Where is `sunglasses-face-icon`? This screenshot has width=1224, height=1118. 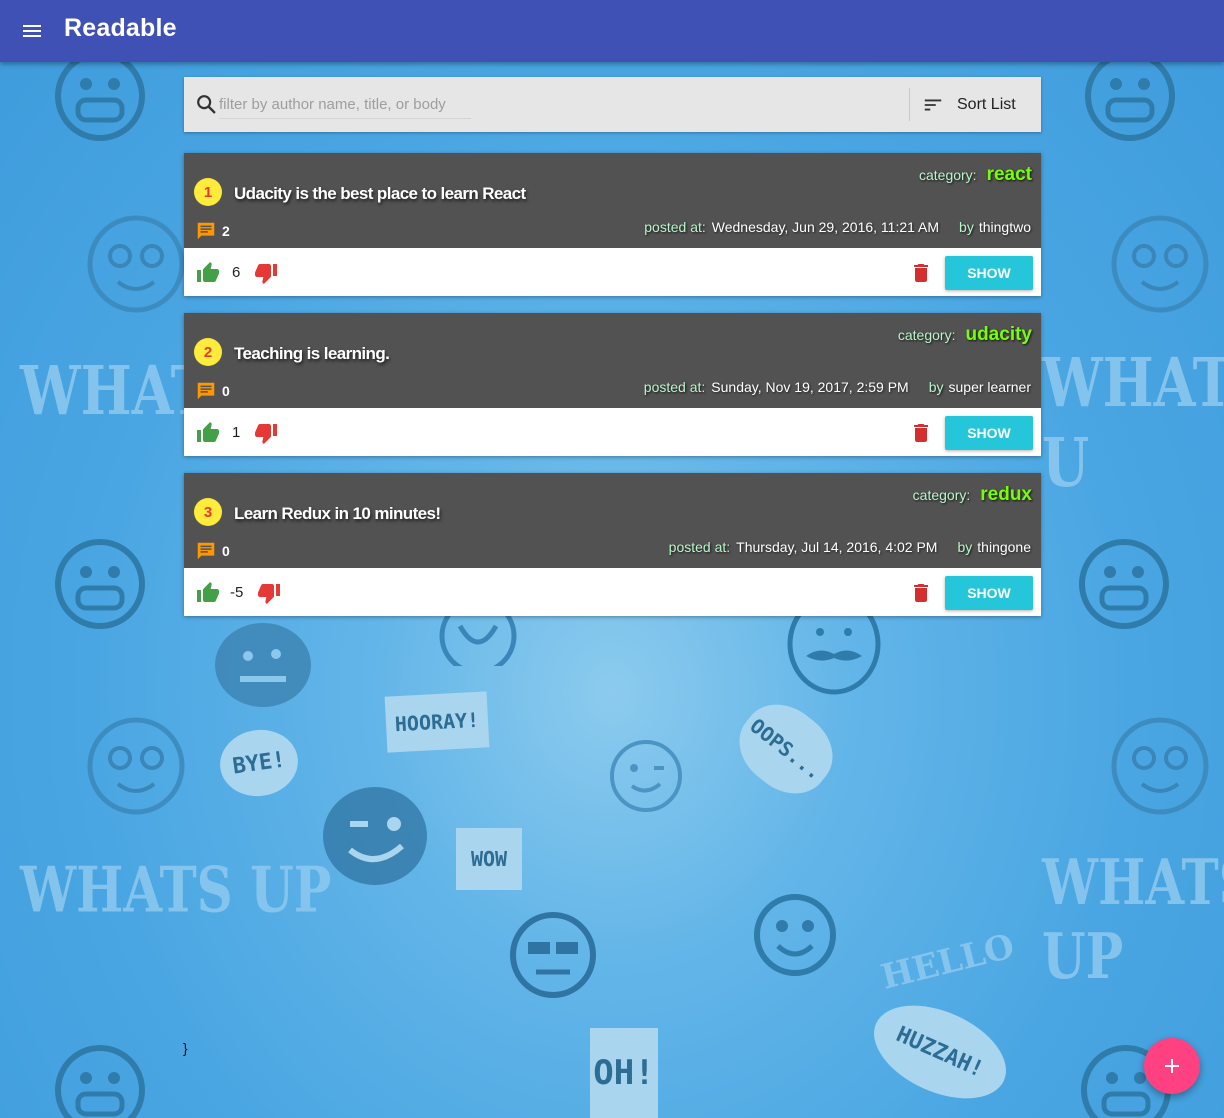
sunglasses-face-icon is located at coordinates (553, 955).